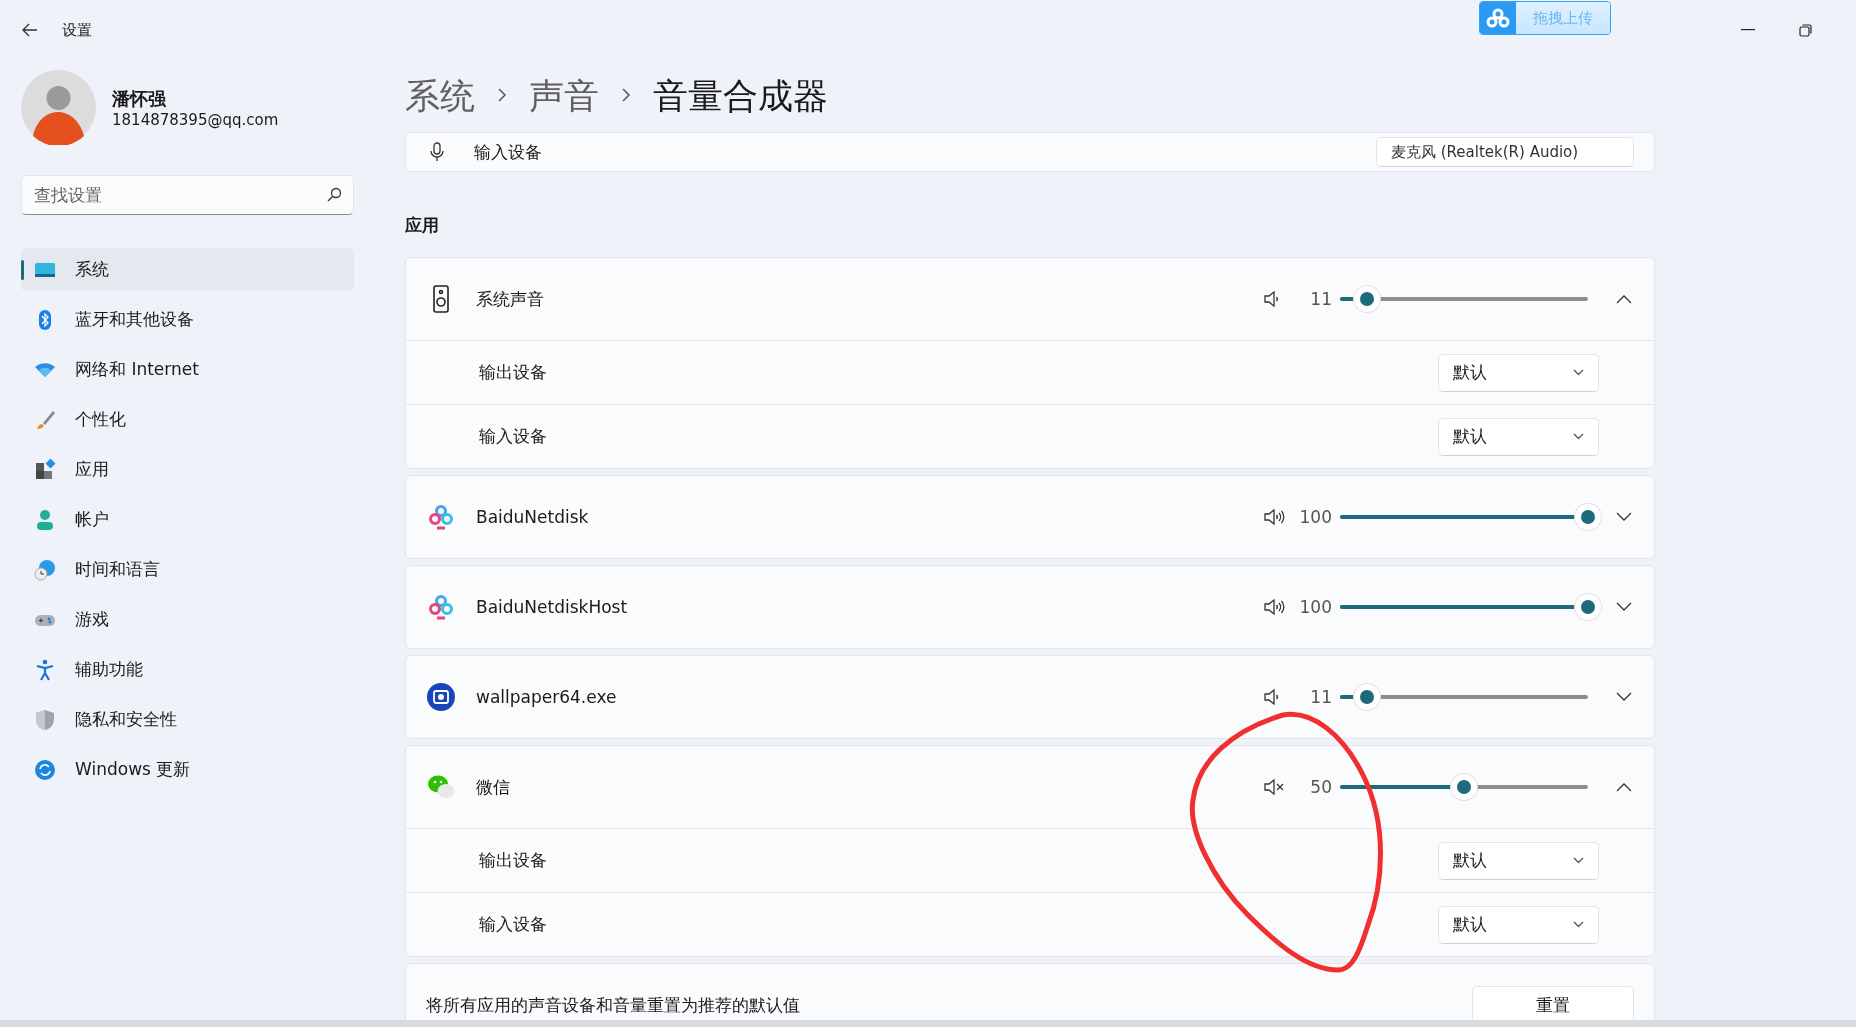 The image size is (1856, 1027). Describe the element at coordinates (546, 697) in the screenshot. I see `app-name: wallpaper64.exe` at that location.